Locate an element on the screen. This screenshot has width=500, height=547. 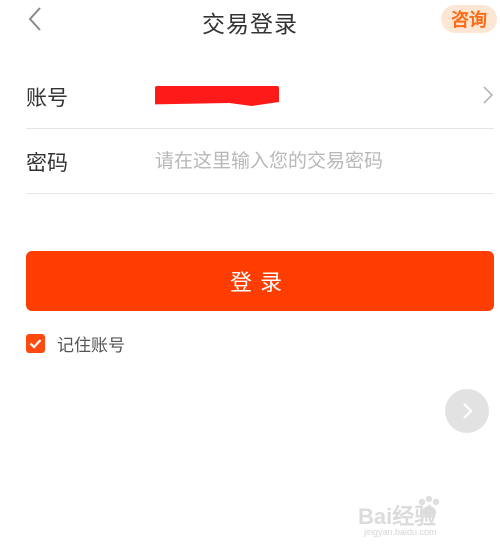
account-row: 账号 is located at coordinates (260, 96).